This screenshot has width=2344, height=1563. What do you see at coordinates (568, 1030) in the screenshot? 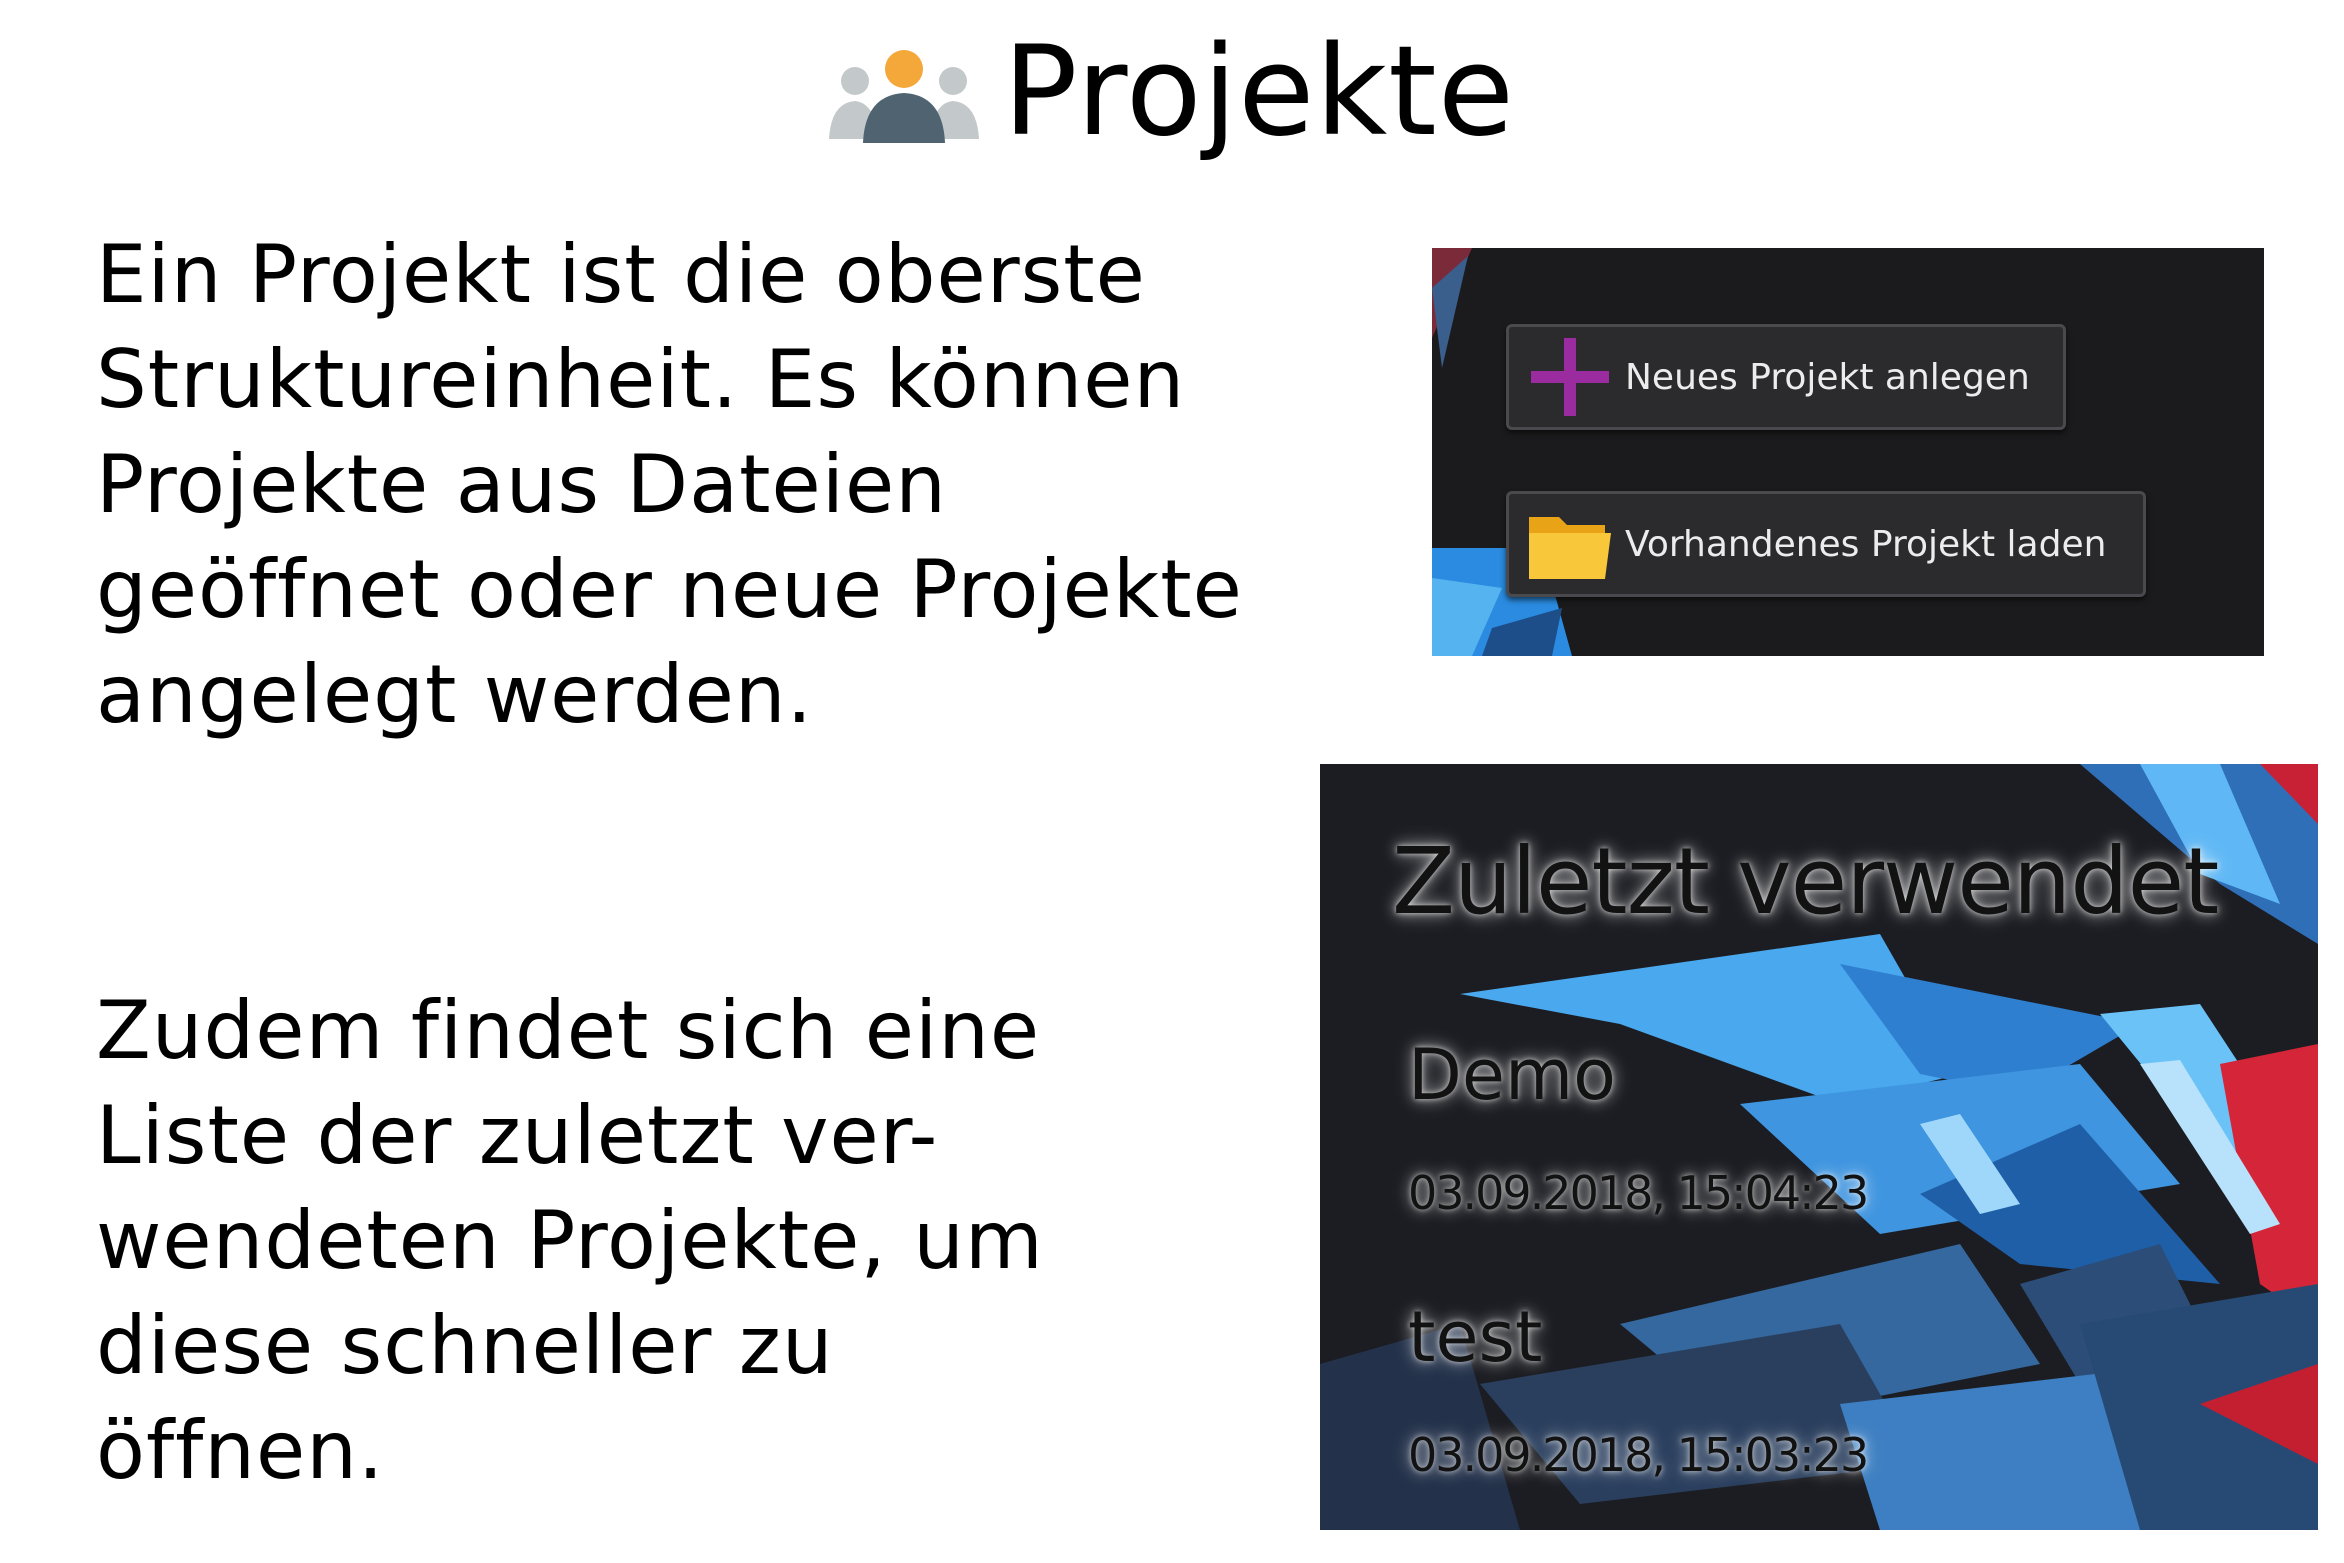
I see `recent-line: Zudem findet sich eine` at bounding box center [568, 1030].